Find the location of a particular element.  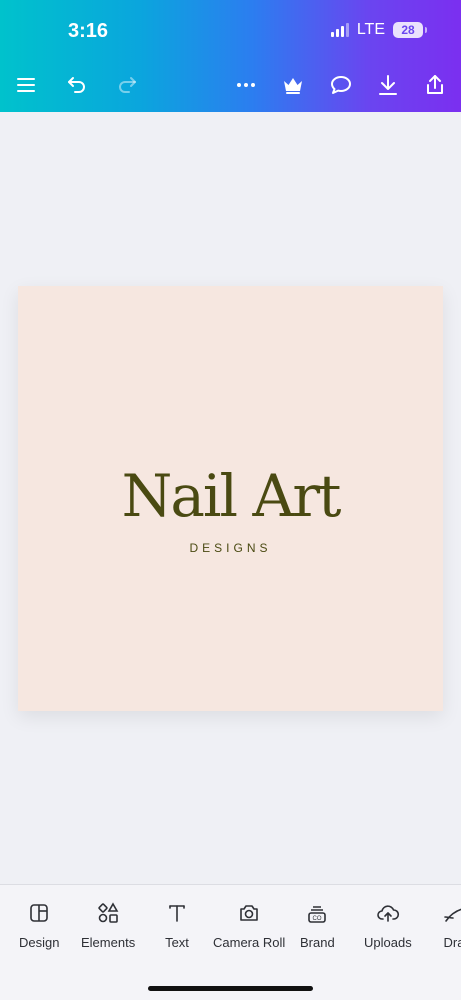

tab-camera-roll: Camera Roll is located at coordinates (249, 926).